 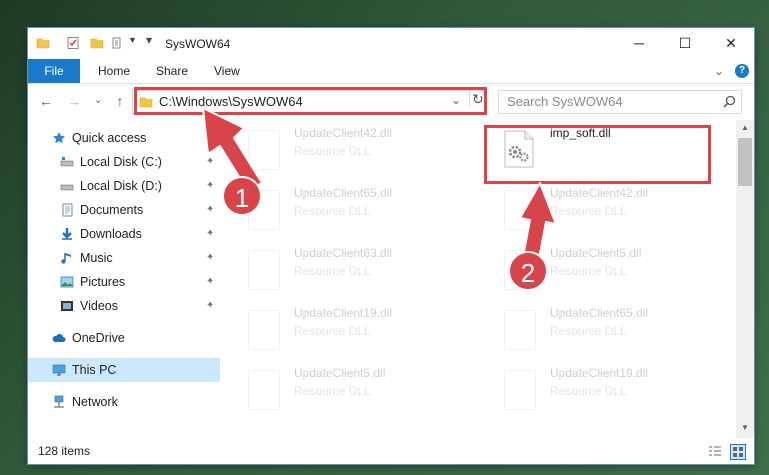 I want to click on scroll-thumb, so click(x=745, y=162).